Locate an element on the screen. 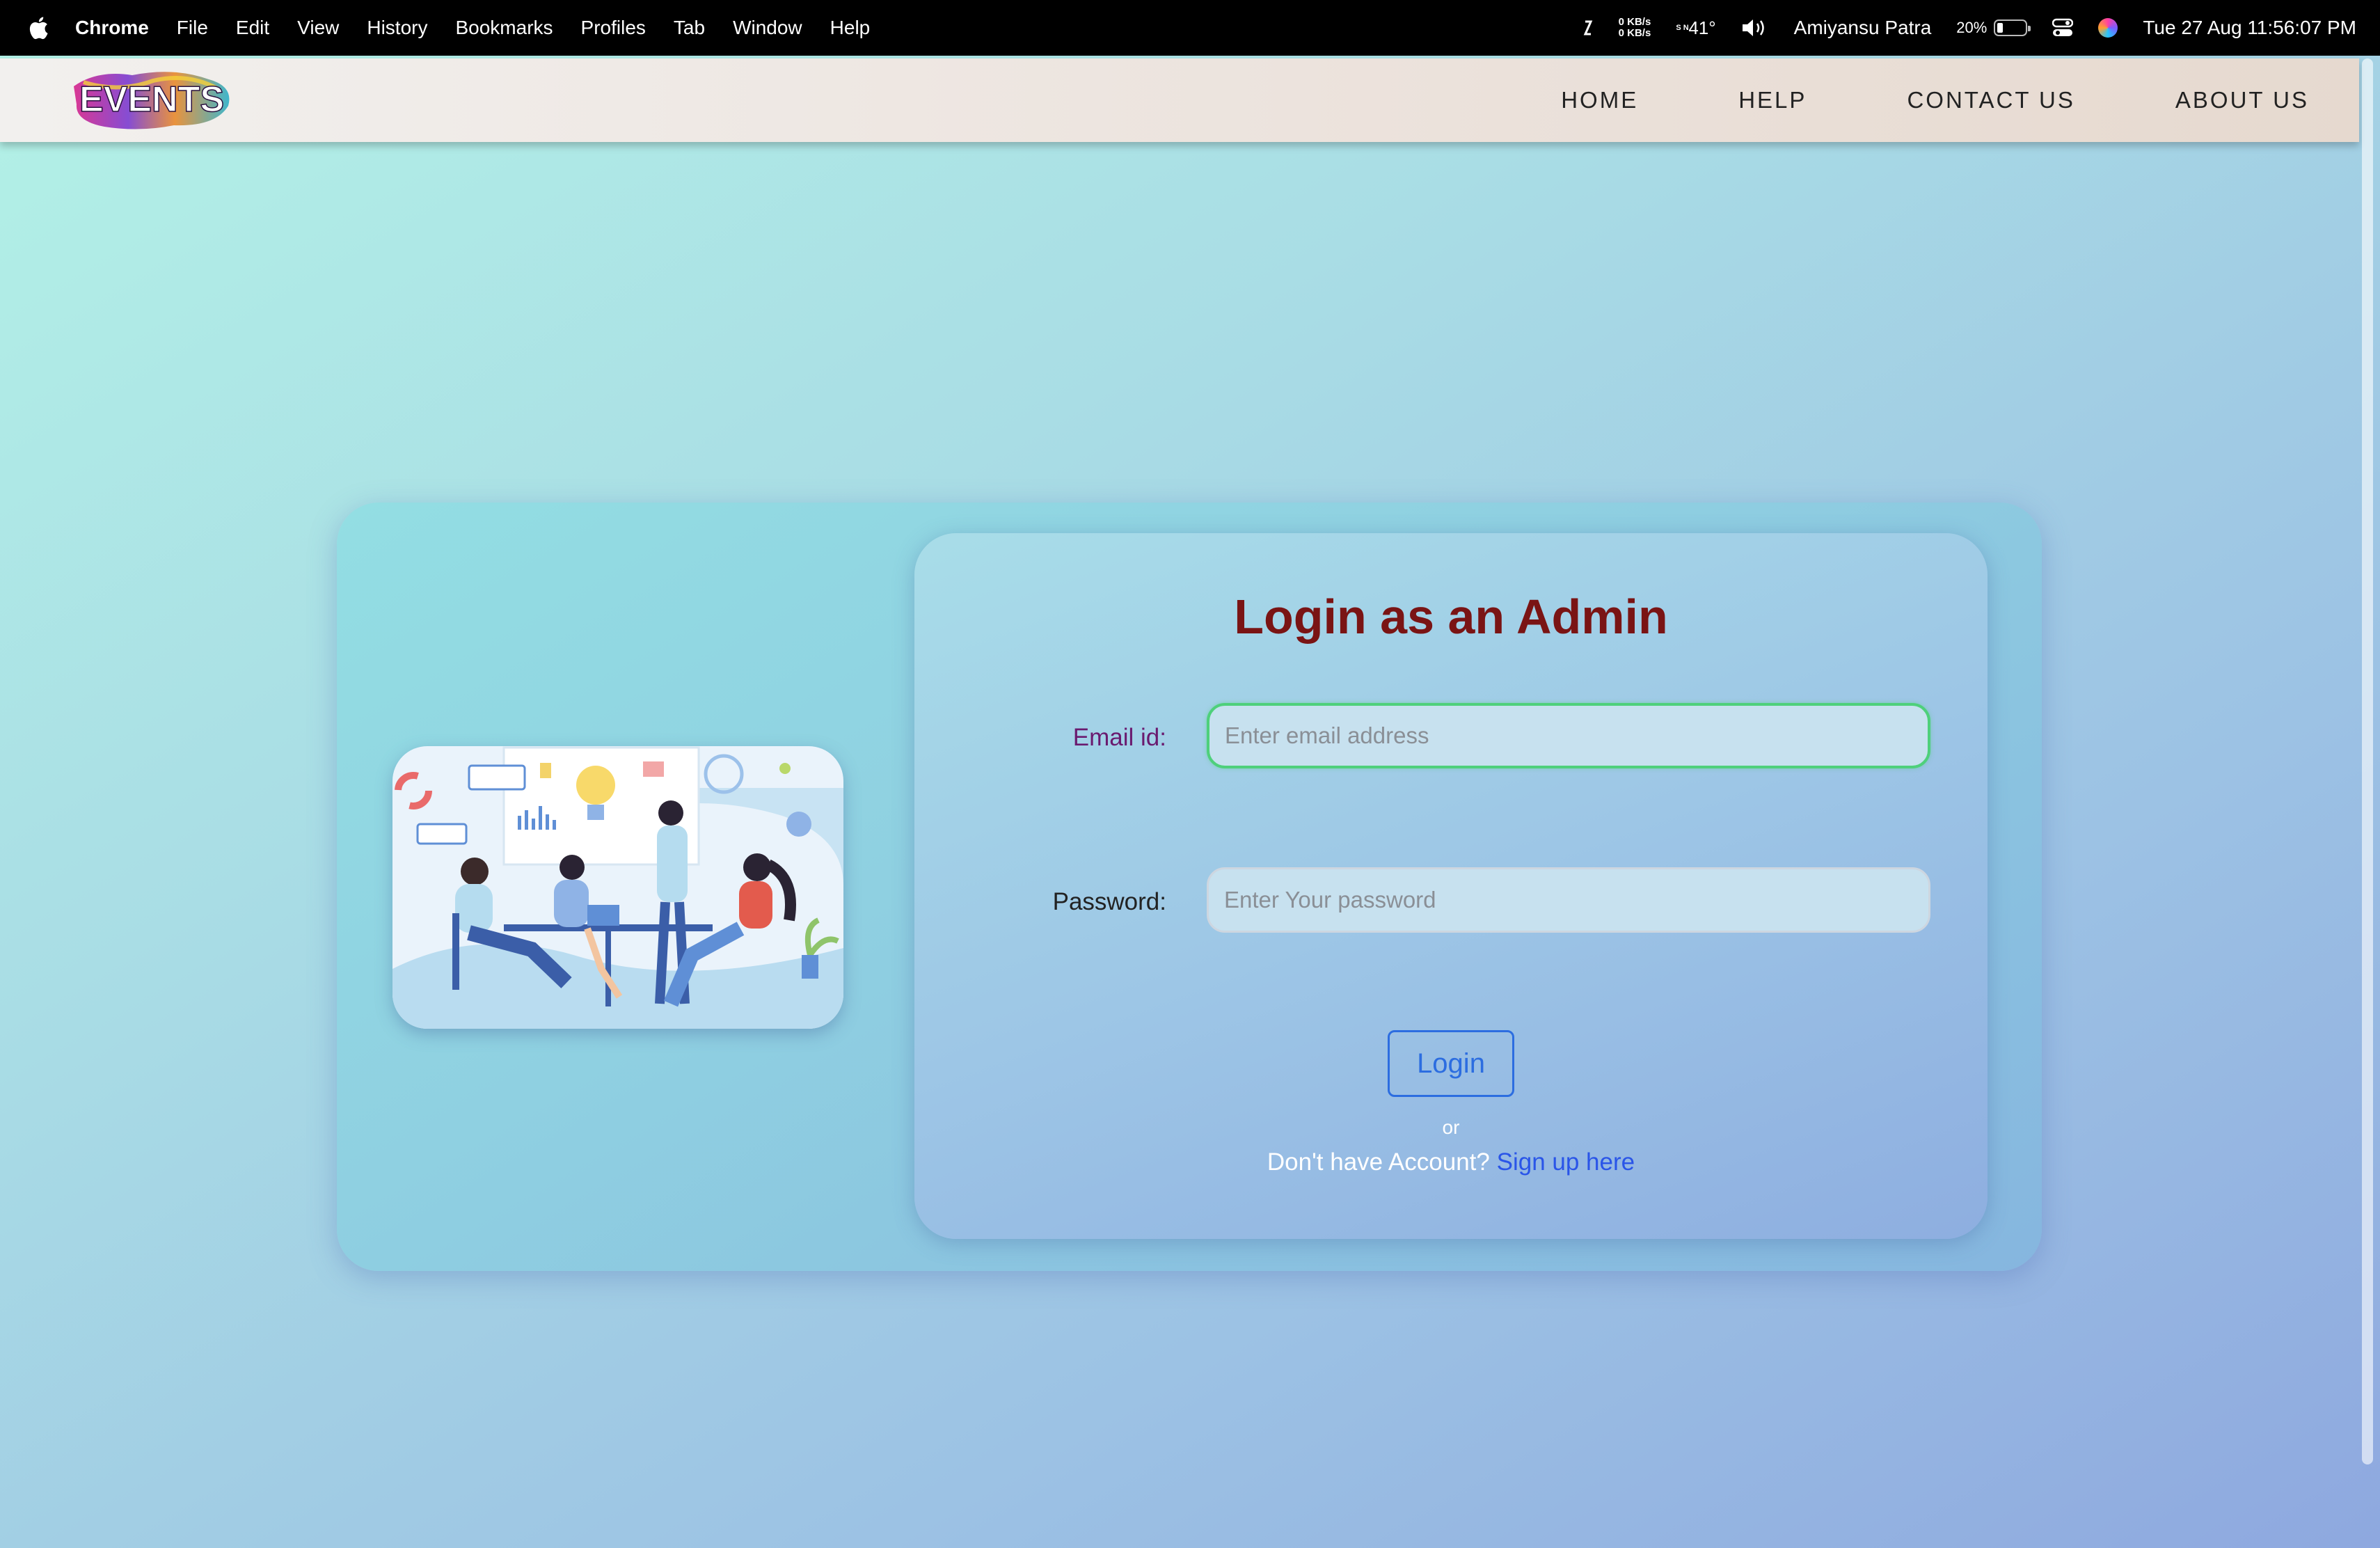  siri-icon is located at coordinates (2108, 28).